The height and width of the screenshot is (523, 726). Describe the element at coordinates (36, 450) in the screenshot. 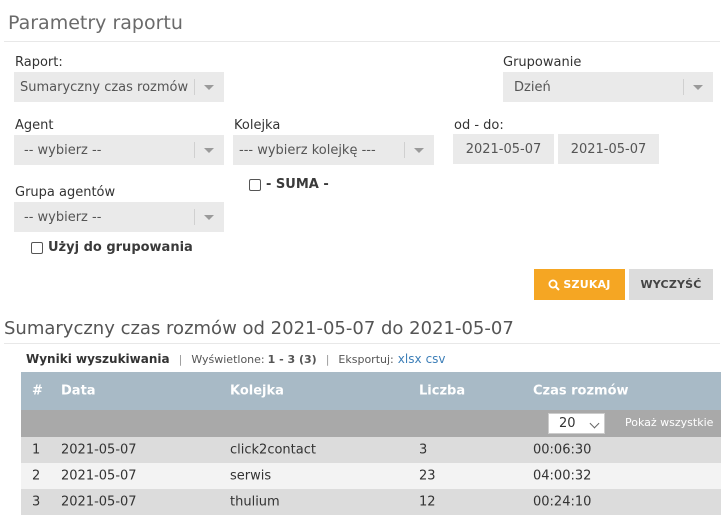

I see `row-number: 1` at that location.